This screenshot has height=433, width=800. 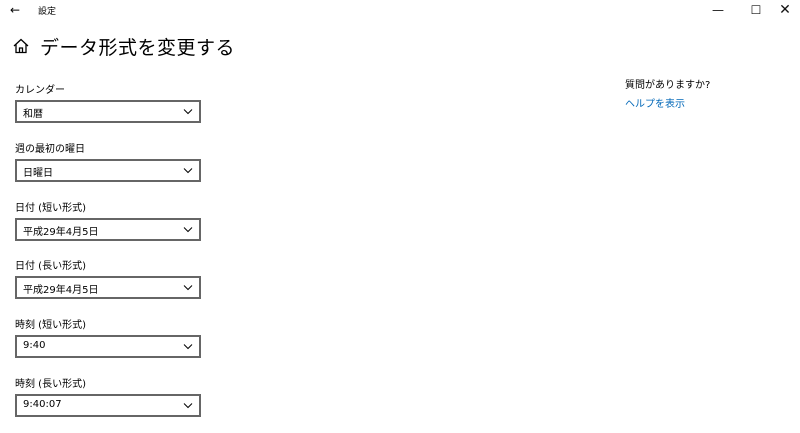 What do you see at coordinates (38, 173) in the screenshot?
I see `first-day-of-week-value: 日曜日` at bounding box center [38, 173].